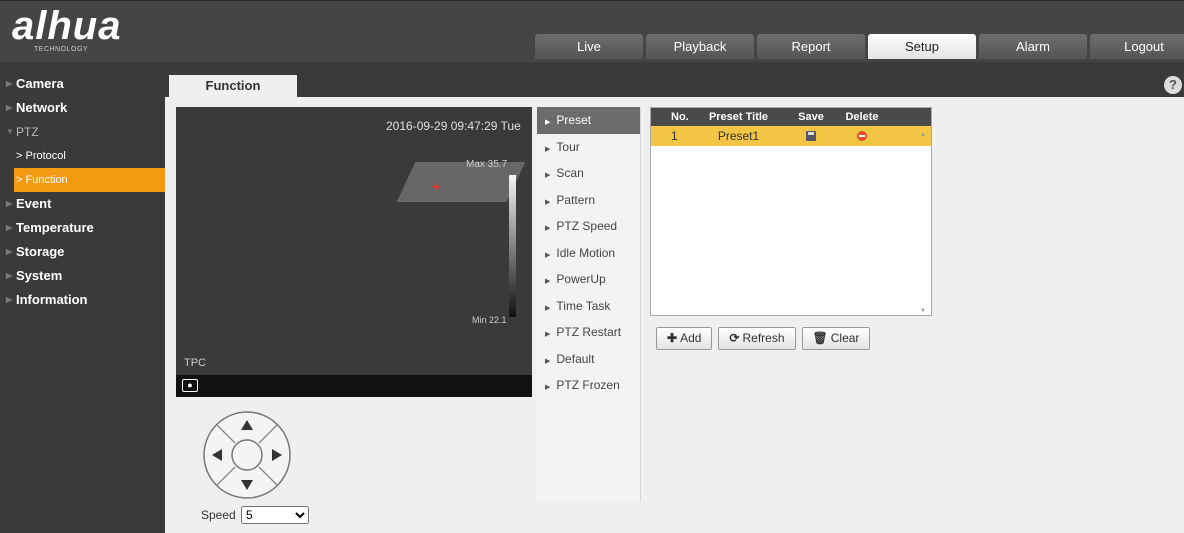 Image resolution: width=1184 pixels, height=533 pixels. I want to click on min-temp-label: Min 22.1, so click(489, 320).